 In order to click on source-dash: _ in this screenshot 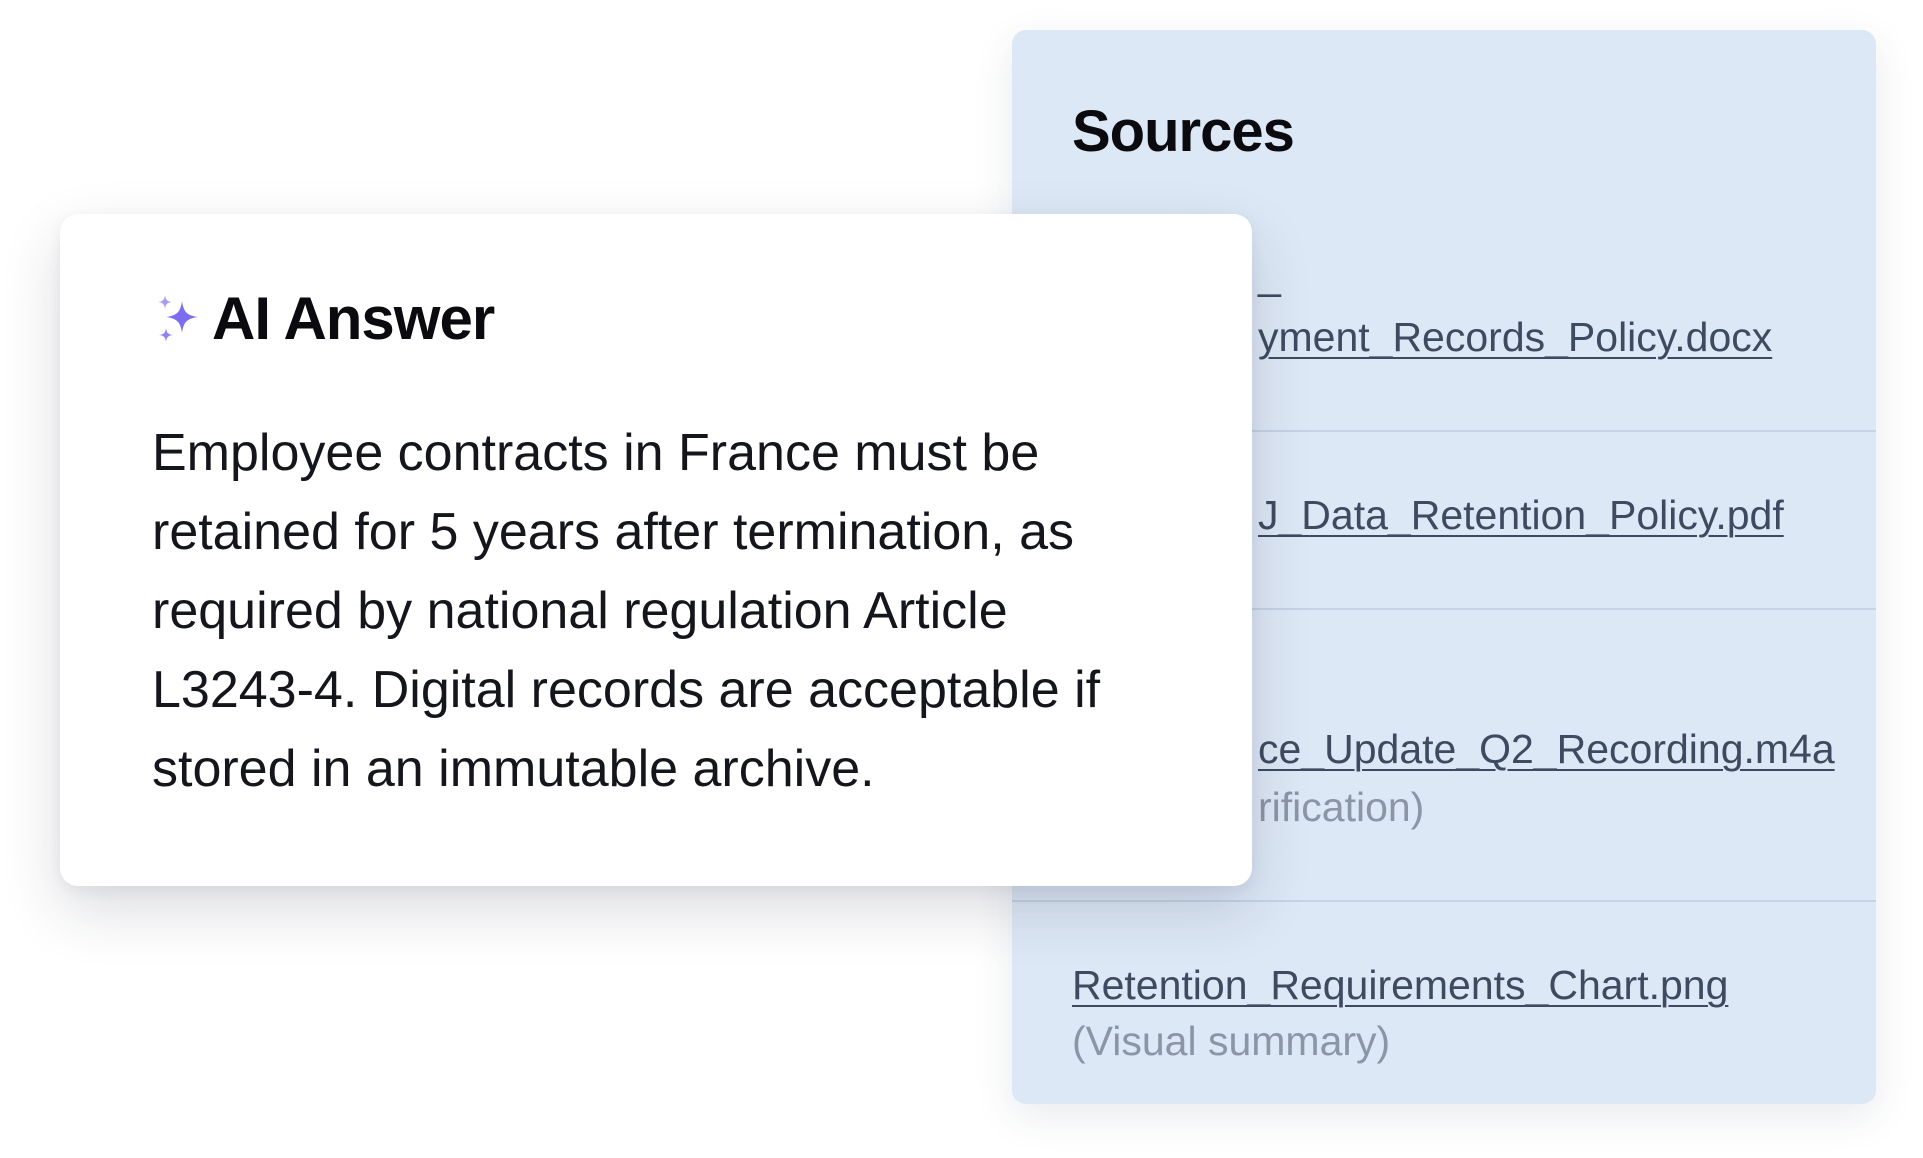, I will do `click(1269, 275)`.